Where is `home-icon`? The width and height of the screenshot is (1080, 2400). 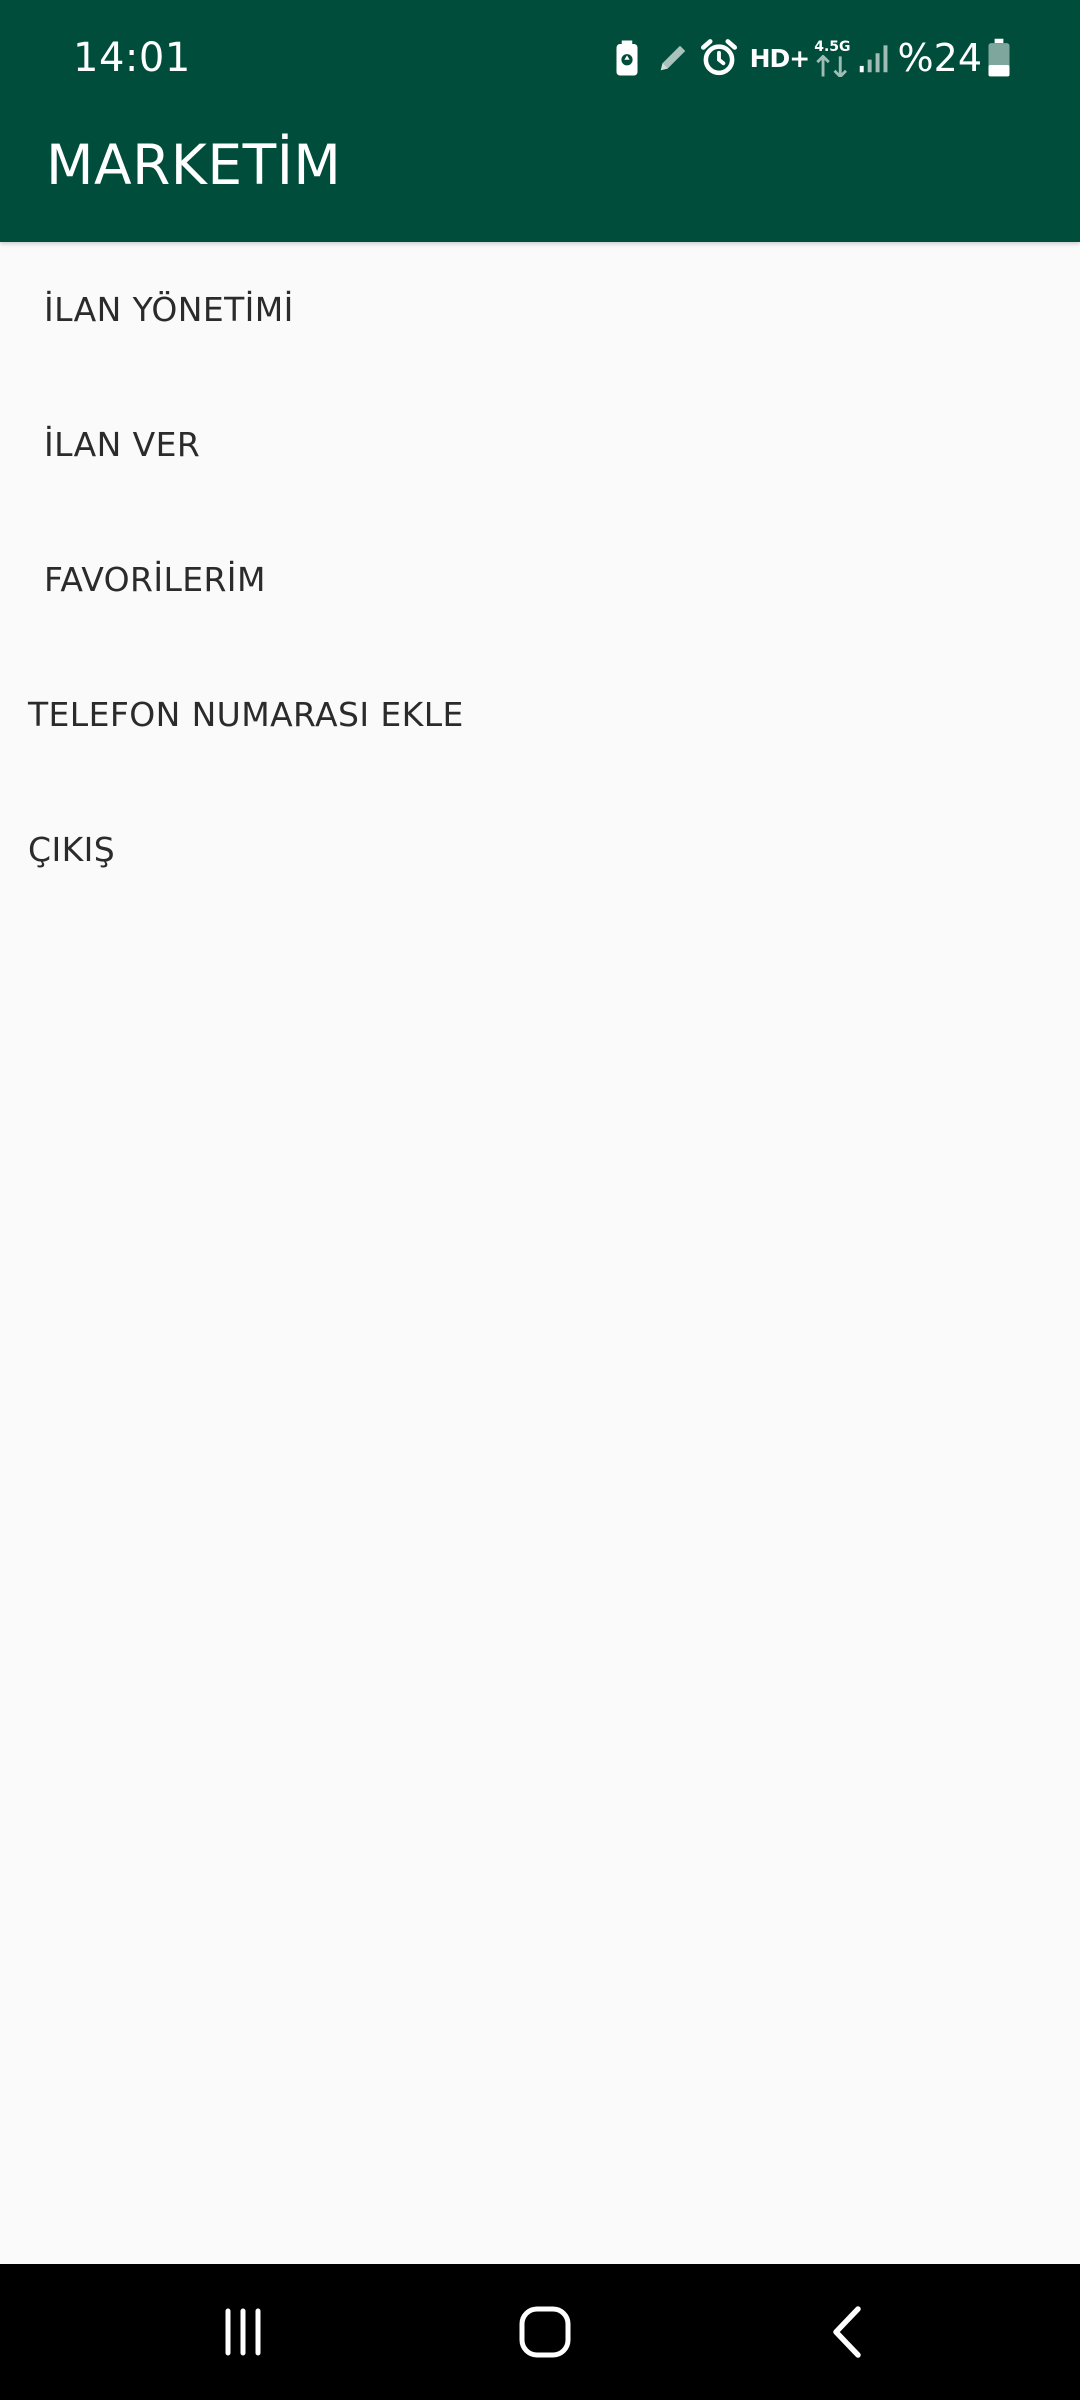 home-icon is located at coordinates (545, 2332).